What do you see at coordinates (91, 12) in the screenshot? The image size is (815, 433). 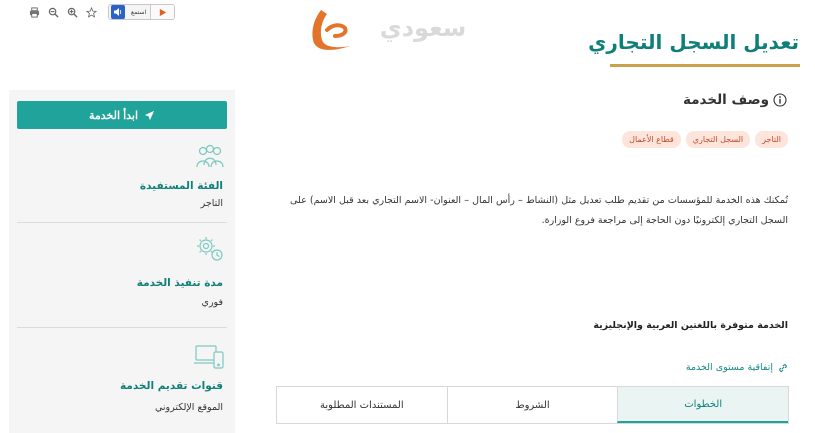 I see `star-icon` at bounding box center [91, 12].